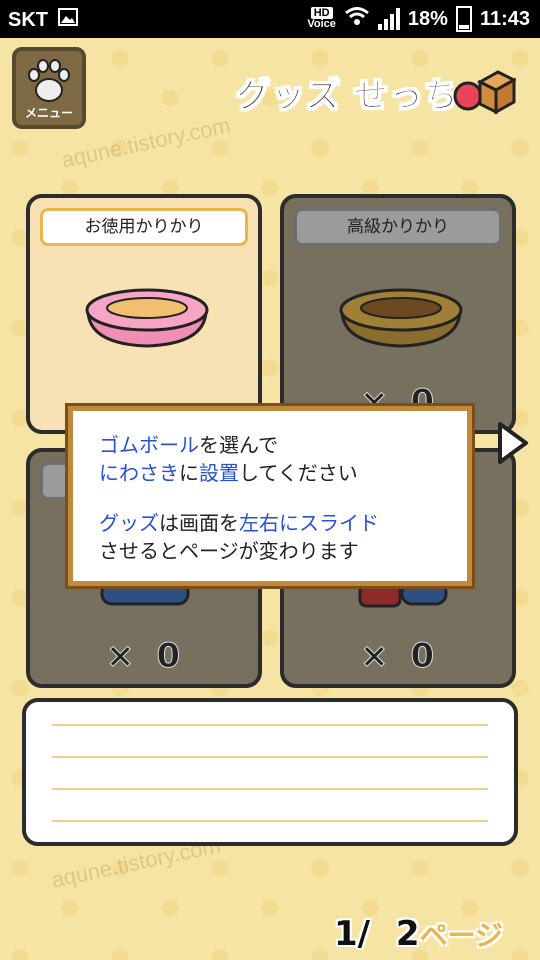  I want to click on pink-food-bowl-icon, so click(147, 318).